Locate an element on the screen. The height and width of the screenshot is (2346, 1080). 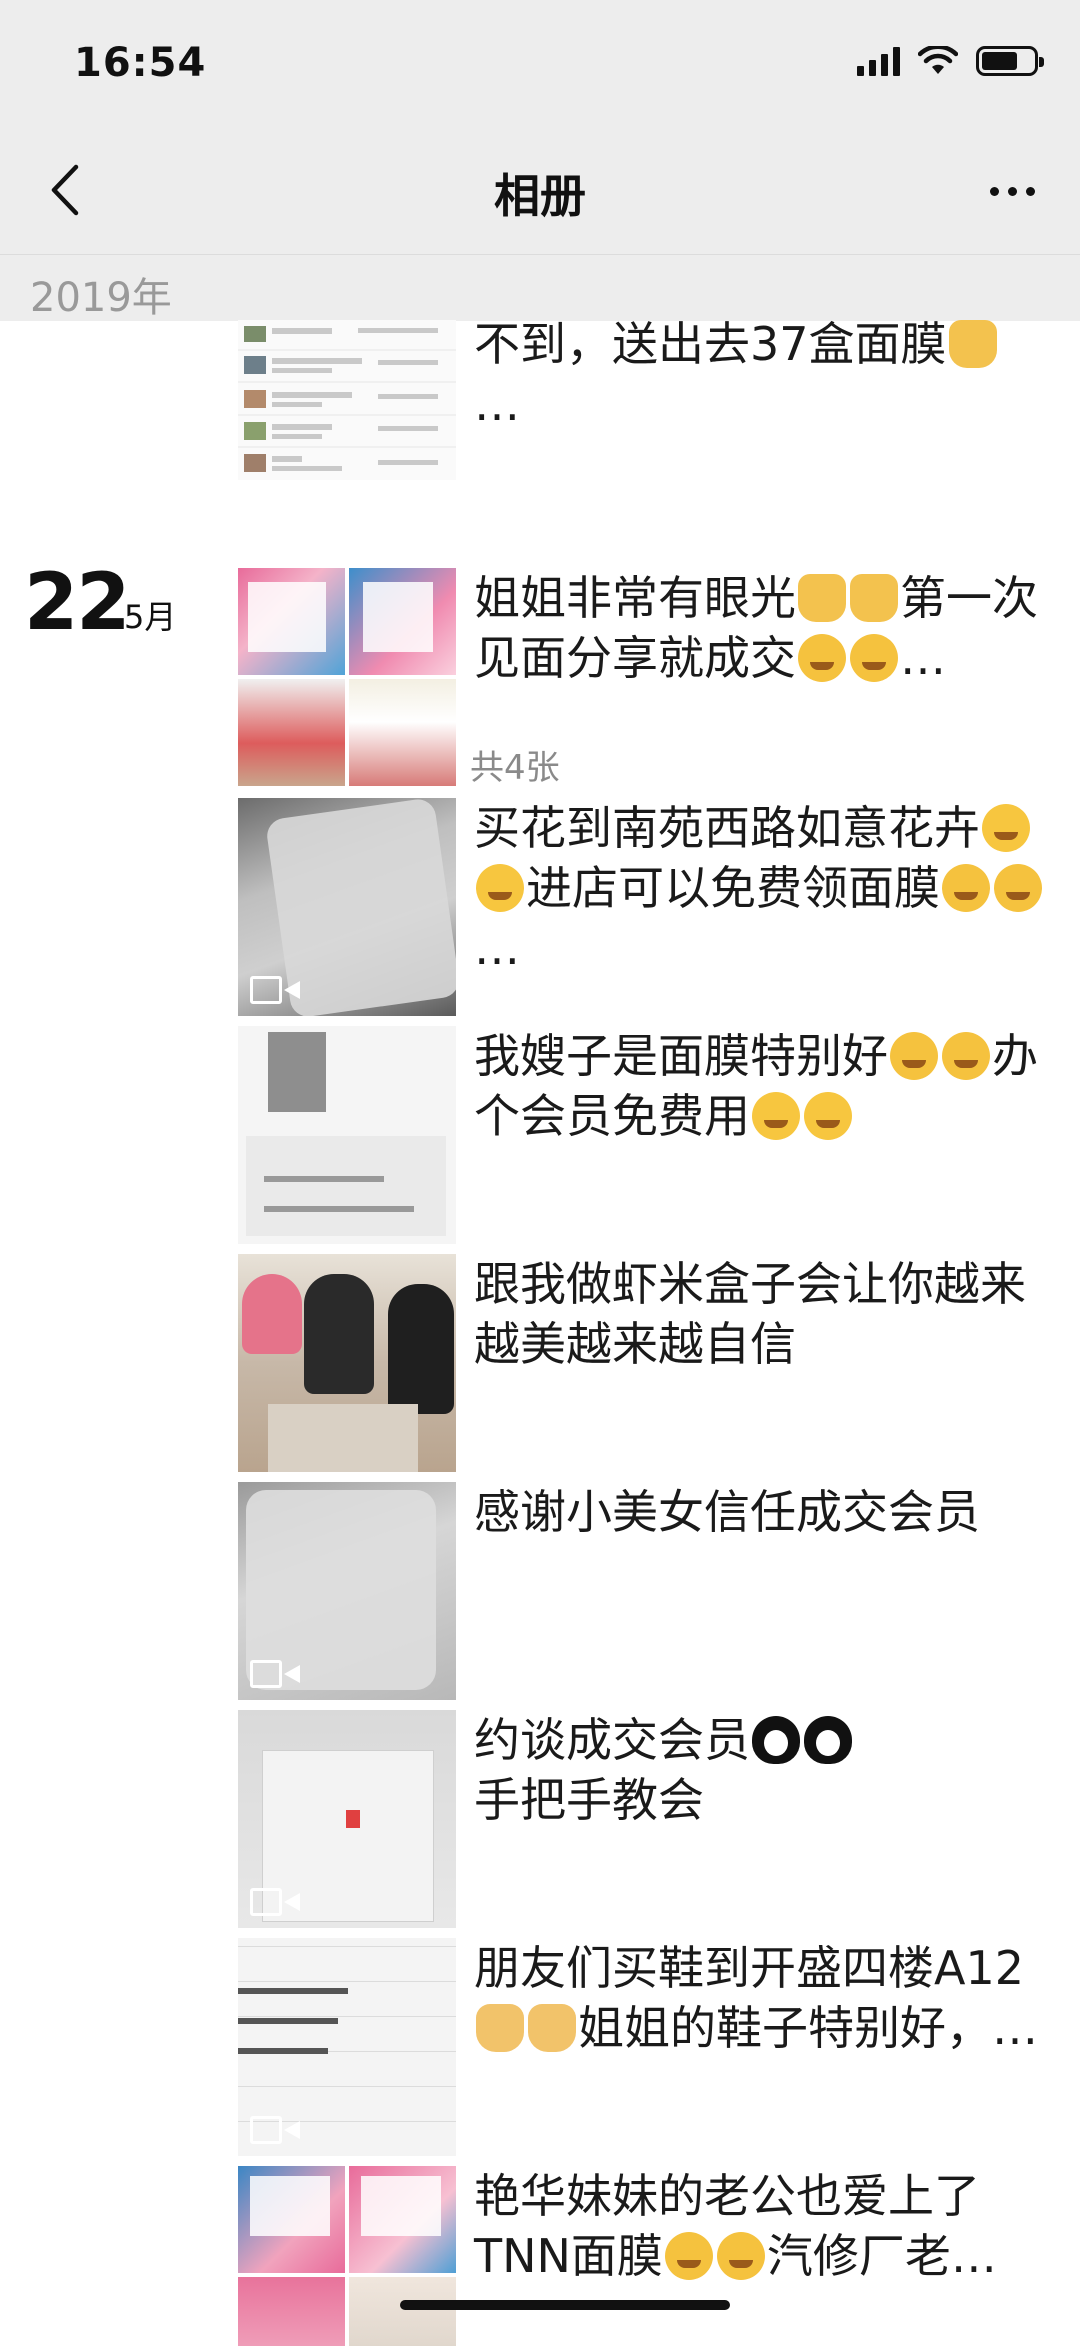
album-entry: 约谈成交会员 手把手教会 is located at coordinates (648, 1819).